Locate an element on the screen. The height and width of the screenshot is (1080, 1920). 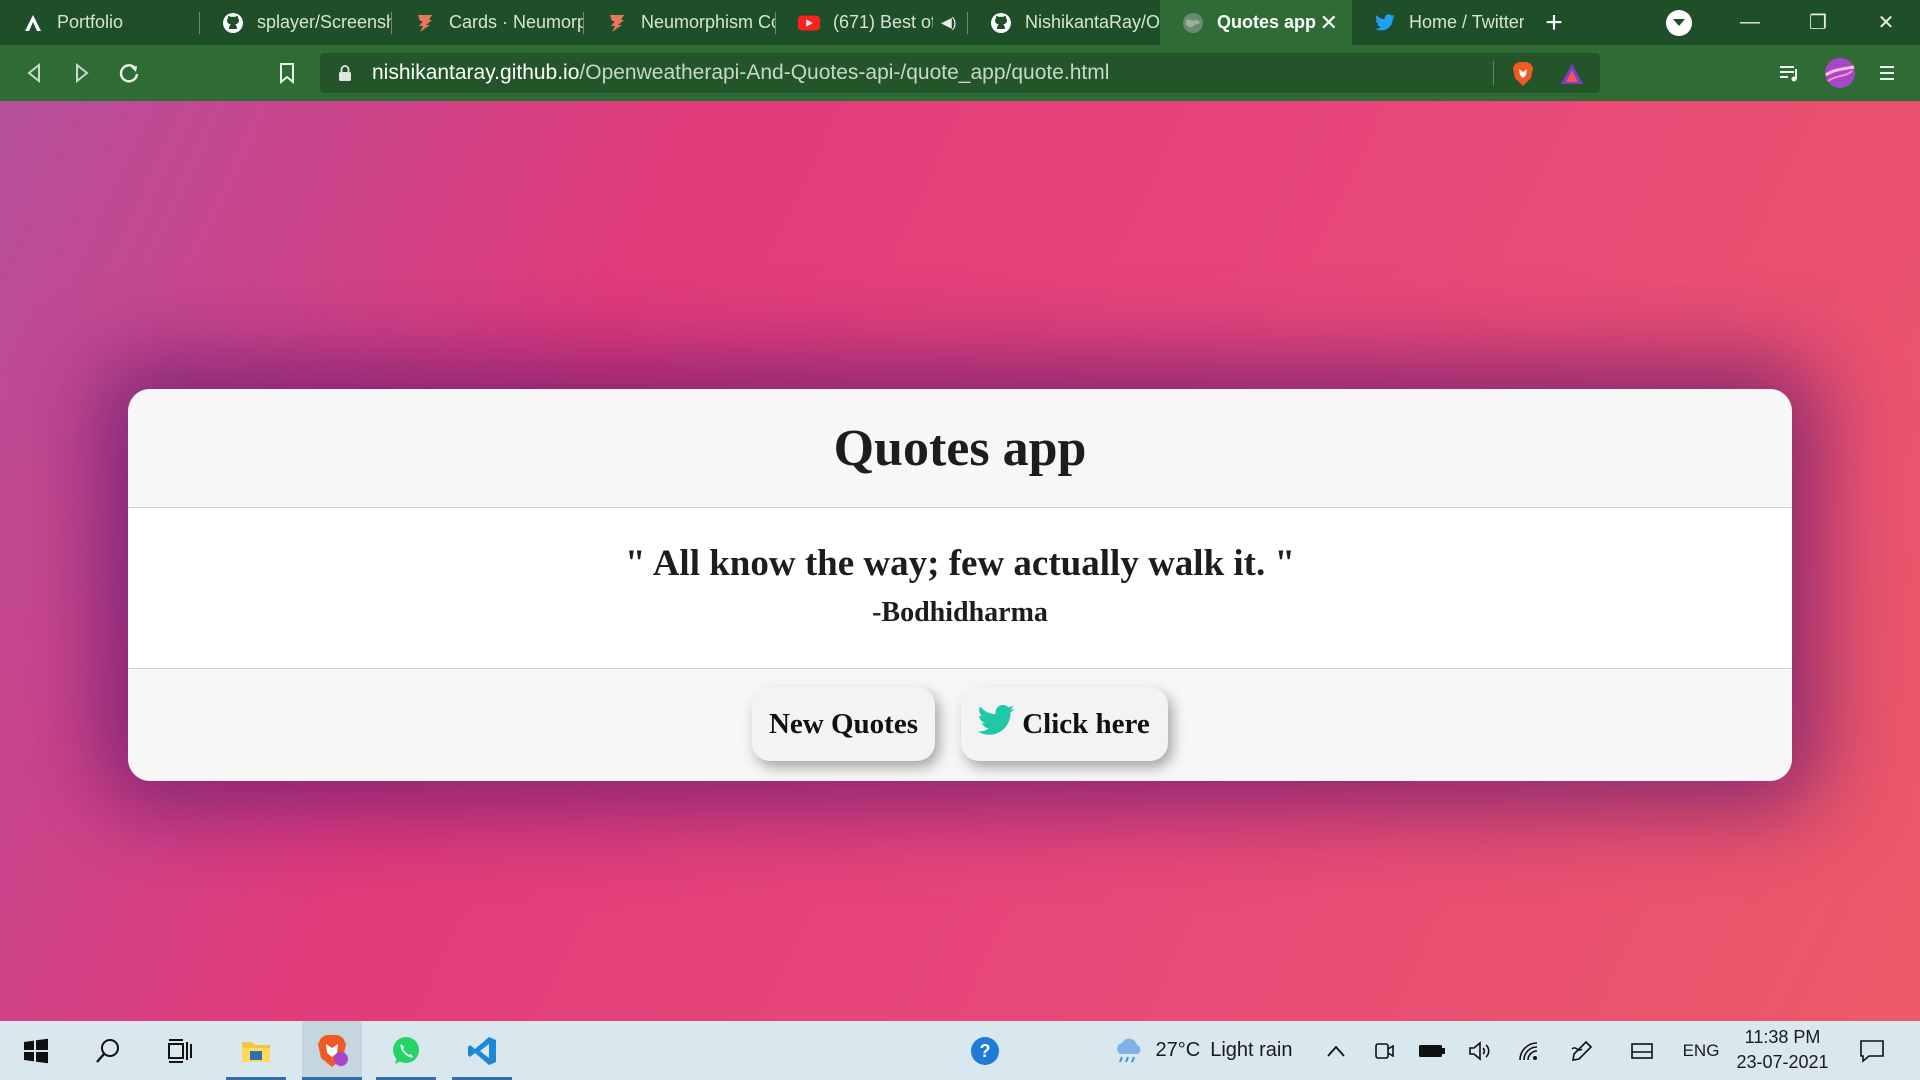
vscode-button is located at coordinates (482, 1050).